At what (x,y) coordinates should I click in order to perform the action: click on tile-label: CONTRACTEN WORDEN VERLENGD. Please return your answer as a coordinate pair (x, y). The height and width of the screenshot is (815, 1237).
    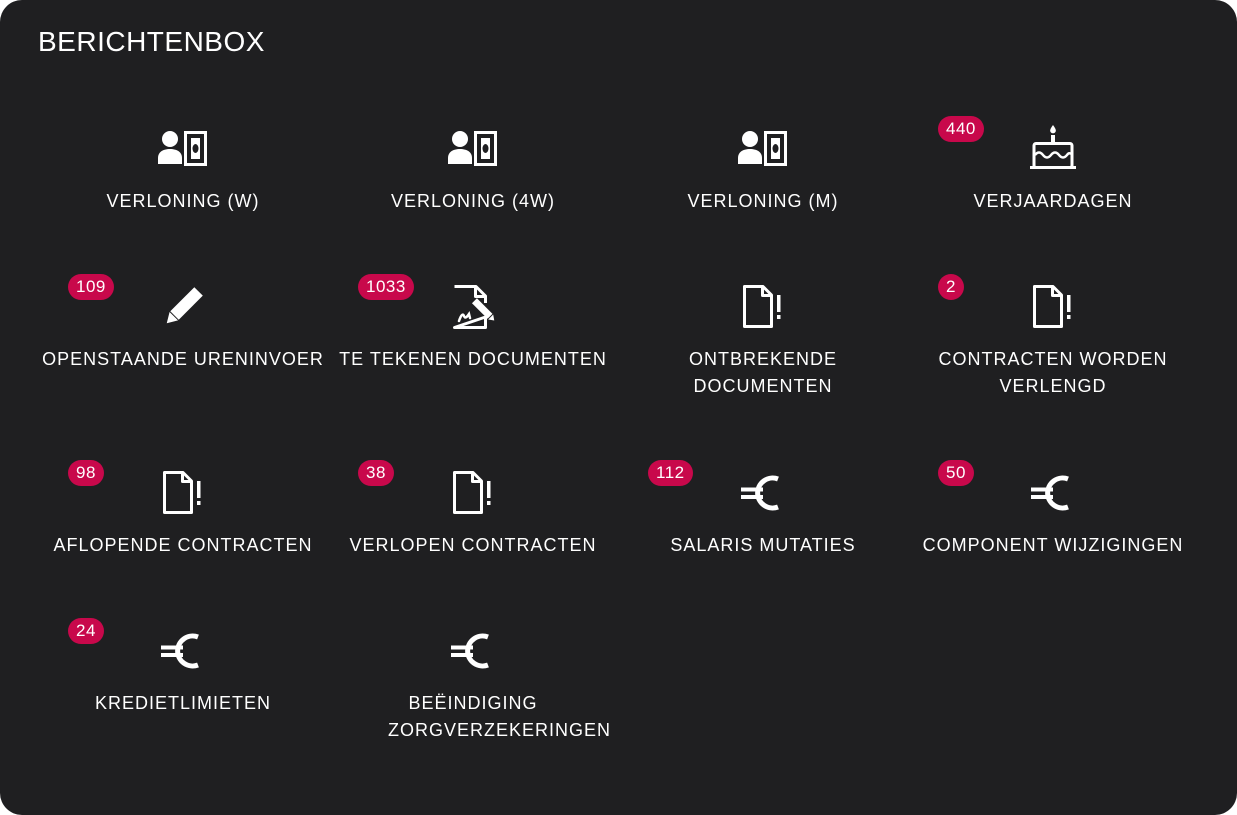
    Looking at the image, I should click on (1053, 372).